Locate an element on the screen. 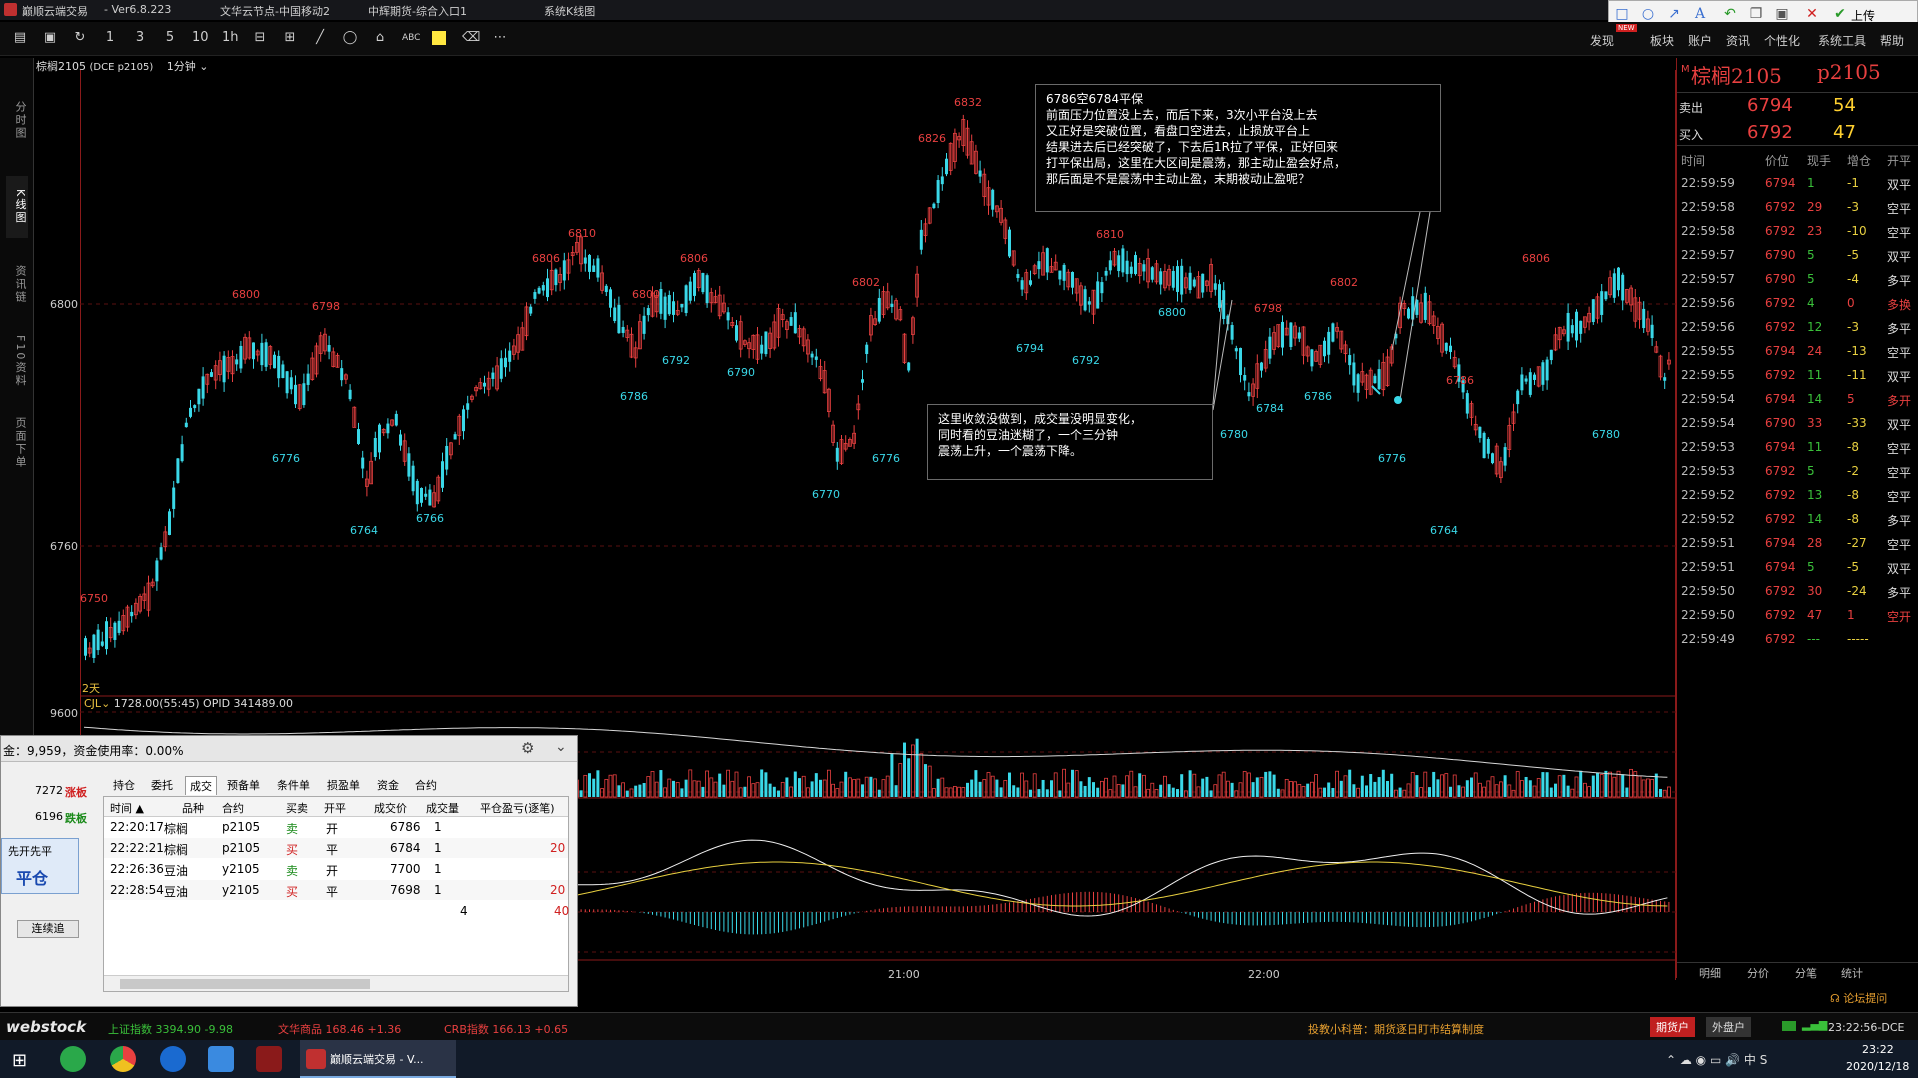 Image resolution: width=1918 pixels, height=1078 pixels. th-price: 成交价 is located at coordinates (390, 808).